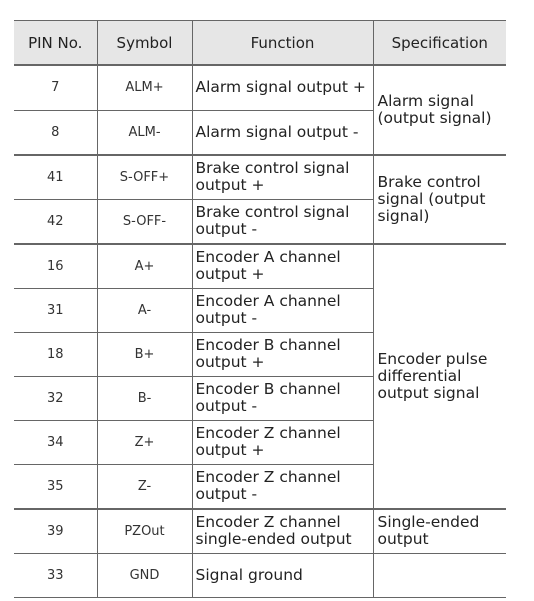 This screenshot has height=601, width=534. Describe the element at coordinates (144, 398) in the screenshot. I see `symbol-cell: B-` at that location.